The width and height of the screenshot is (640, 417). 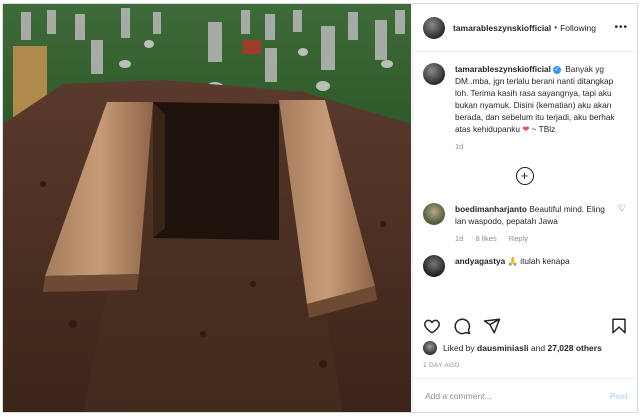 What do you see at coordinates (543, 129) in the screenshot?
I see `caption-signoff: ~ TBlz` at bounding box center [543, 129].